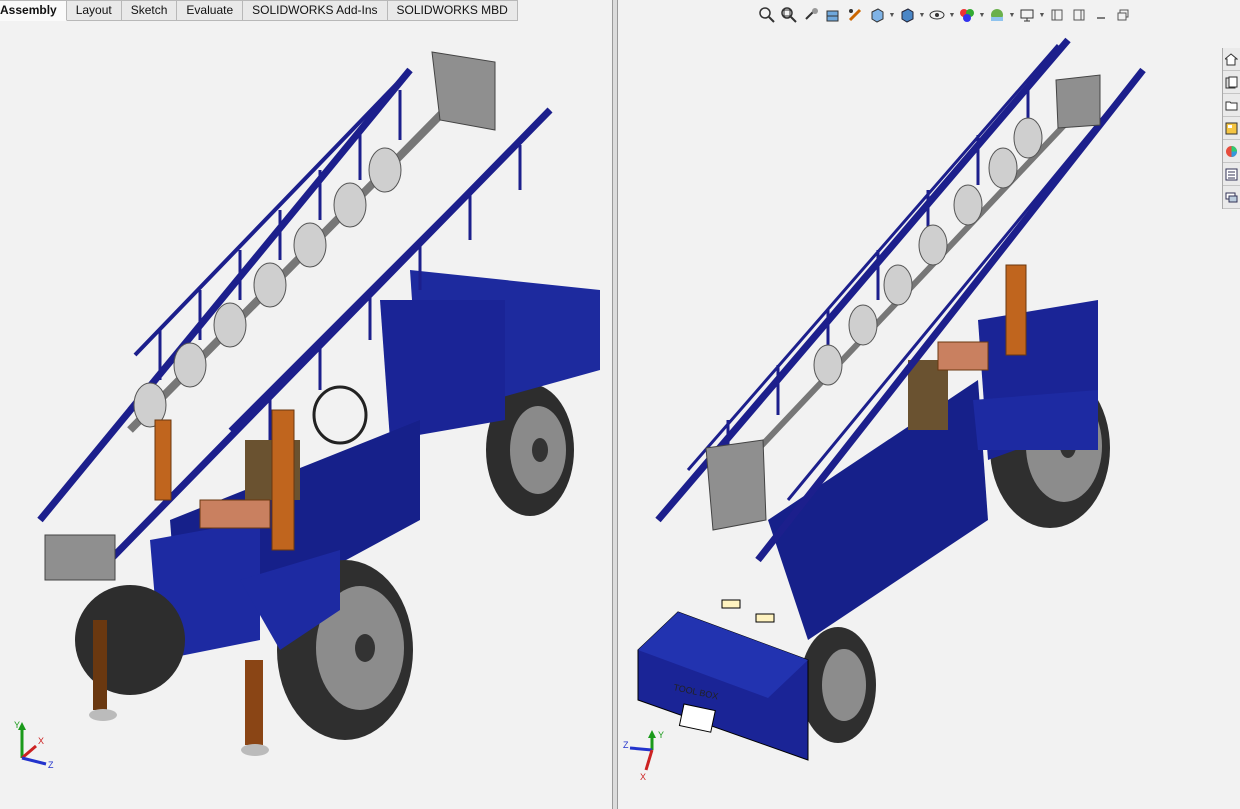 The image size is (1240, 809). Describe the element at coordinates (1231, 105) in the screenshot. I see `file-explorer-icon` at that location.